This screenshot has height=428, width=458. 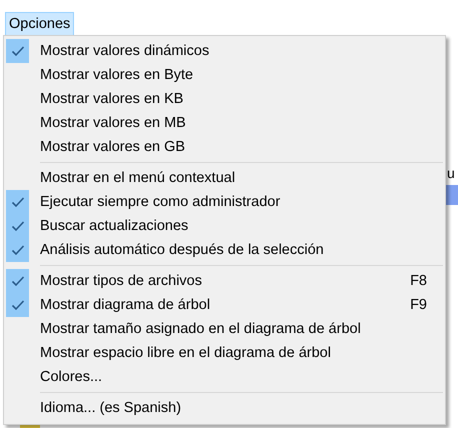 I want to click on menu-item: Mostrar valores en GB, so click(x=224, y=147).